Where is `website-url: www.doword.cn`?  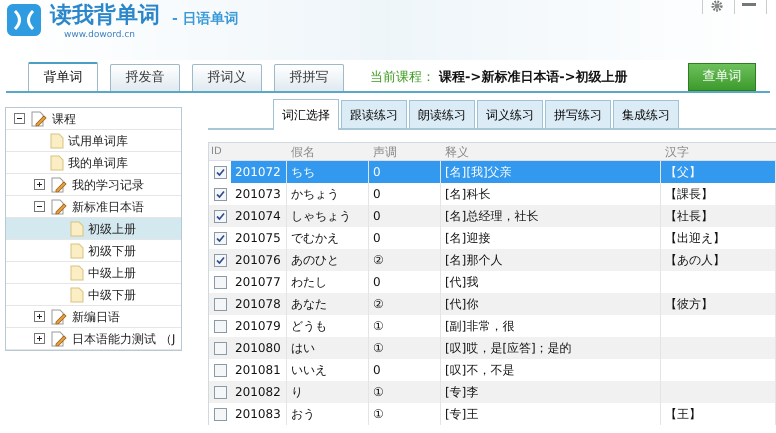
website-url: www.doword.cn is located at coordinates (100, 35).